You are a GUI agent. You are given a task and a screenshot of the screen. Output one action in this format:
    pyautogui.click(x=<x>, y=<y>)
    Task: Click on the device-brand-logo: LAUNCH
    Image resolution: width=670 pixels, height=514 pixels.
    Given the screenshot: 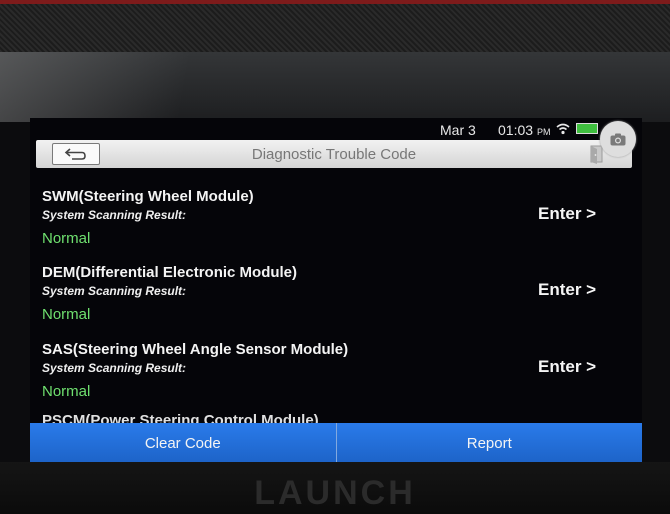 What is the action you would take?
    pyautogui.click(x=335, y=493)
    